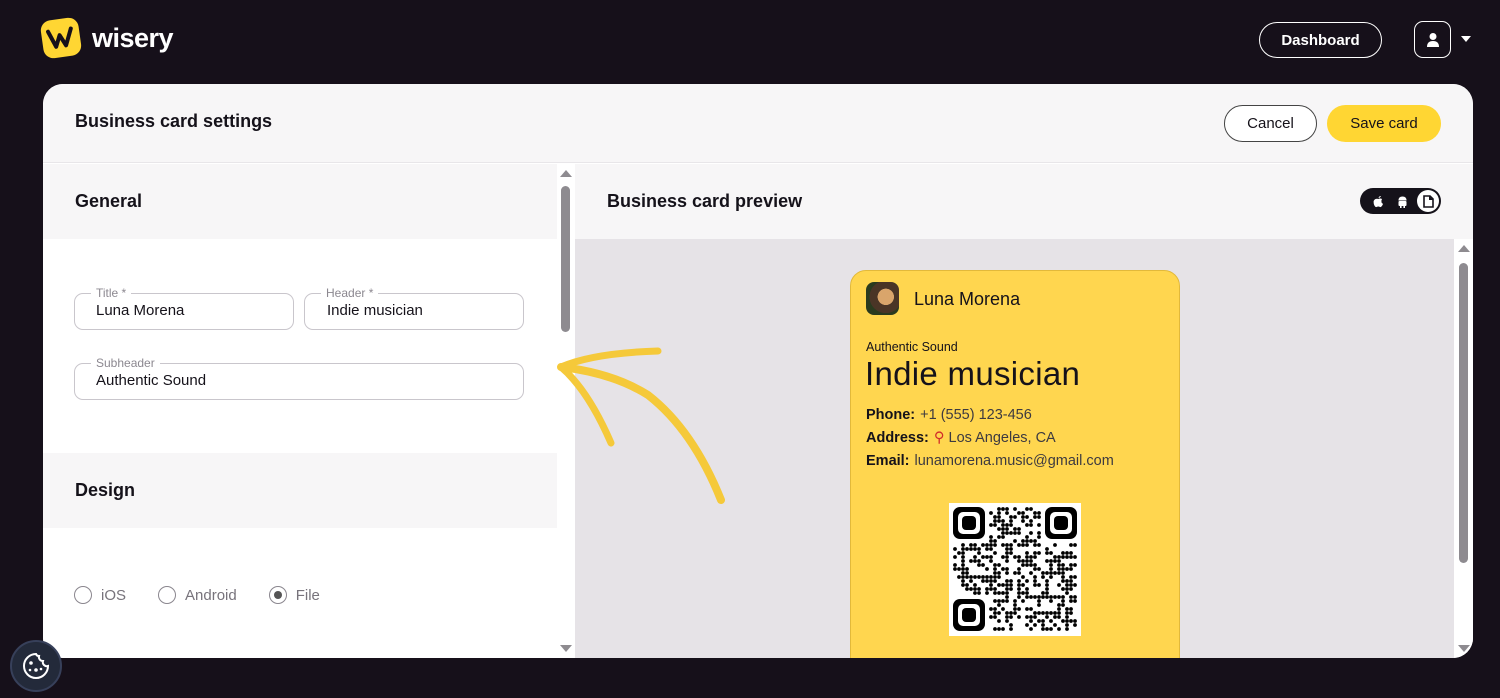 Image resolution: width=1500 pixels, height=698 pixels. I want to click on address-value: Los Angeles, CA, so click(1002, 438).